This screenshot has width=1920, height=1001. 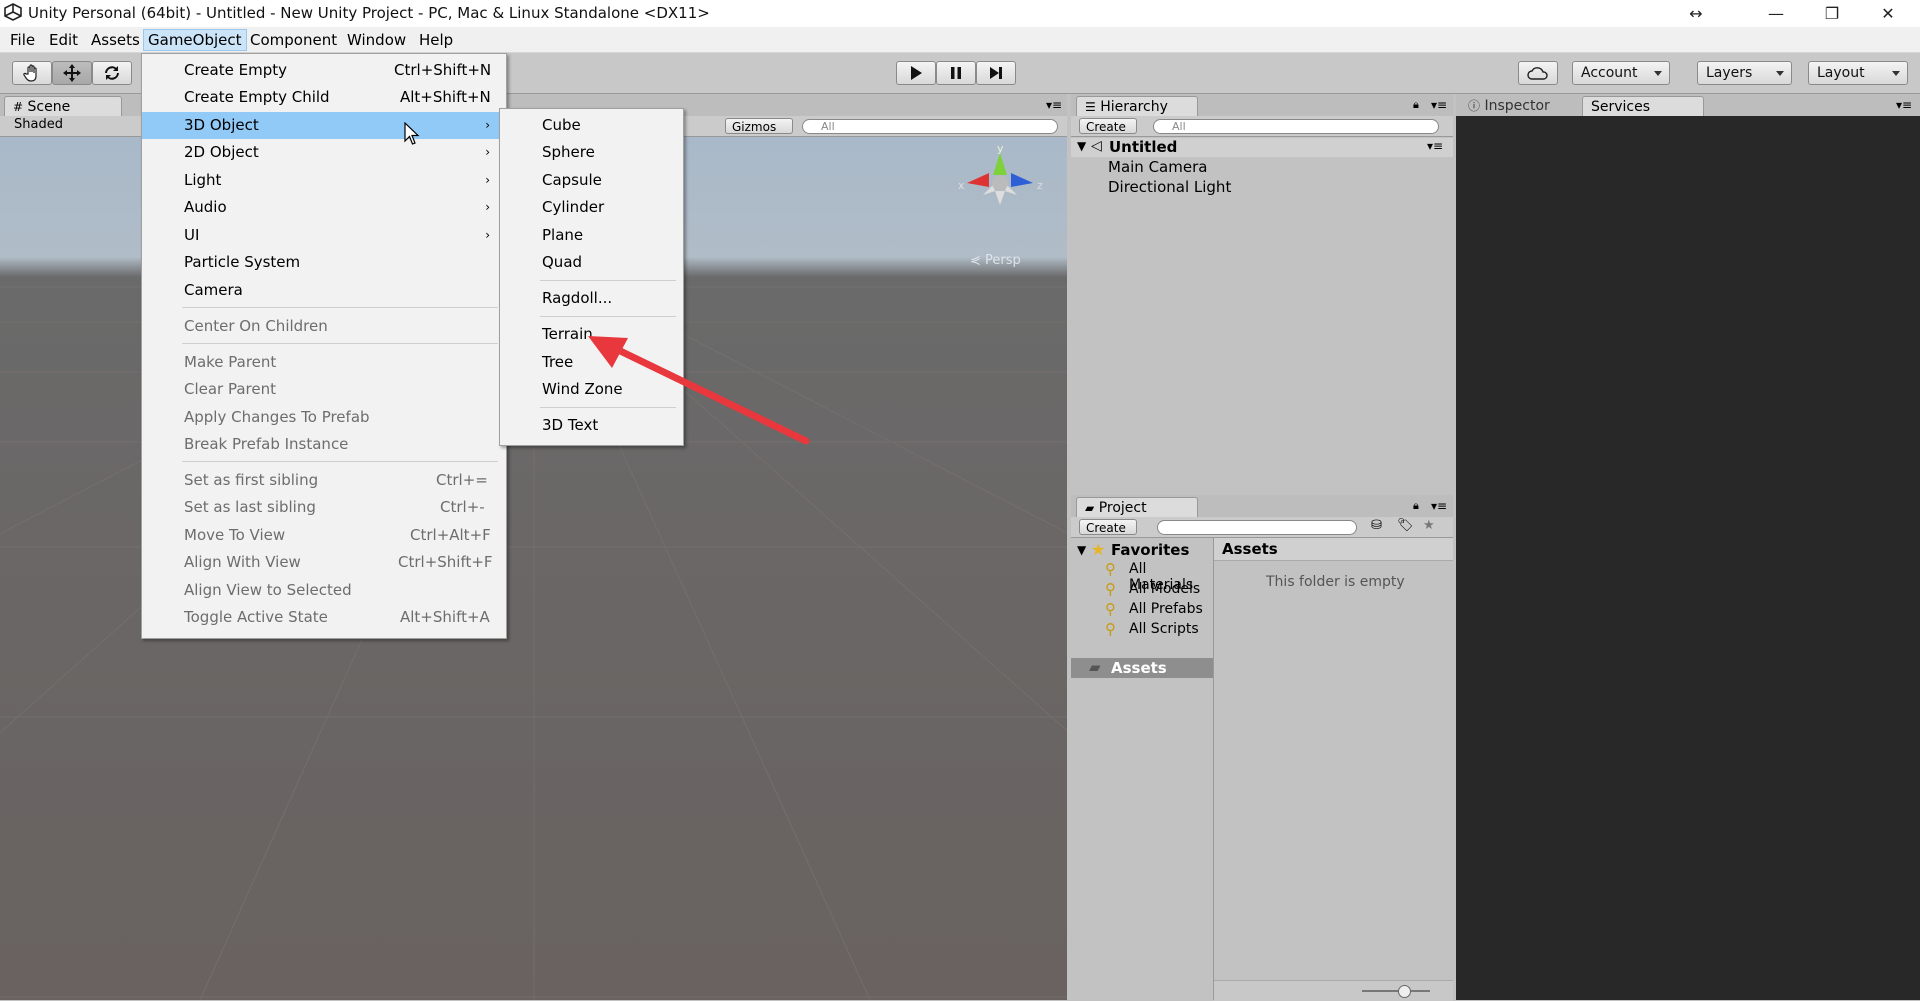 I want to click on hand-tool-button, so click(x=32, y=73).